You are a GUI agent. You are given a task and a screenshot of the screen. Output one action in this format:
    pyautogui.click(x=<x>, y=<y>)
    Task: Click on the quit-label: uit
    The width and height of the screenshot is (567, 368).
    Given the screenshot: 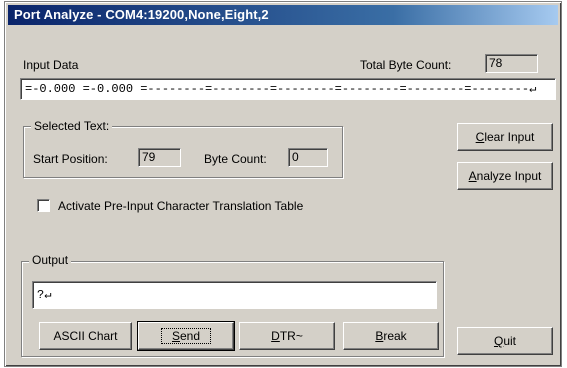 What is the action you would take?
    pyautogui.click(x=510, y=341)
    